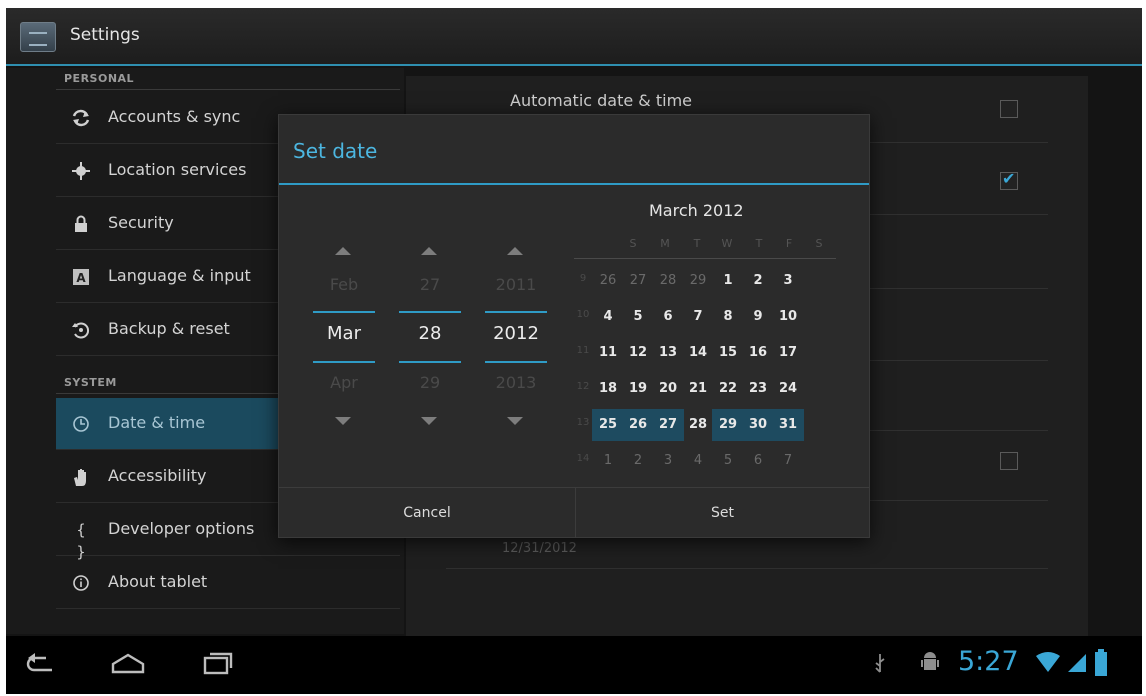  What do you see at coordinates (583, 386) in the screenshot?
I see `week-number: 12` at bounding box center [583, 386].